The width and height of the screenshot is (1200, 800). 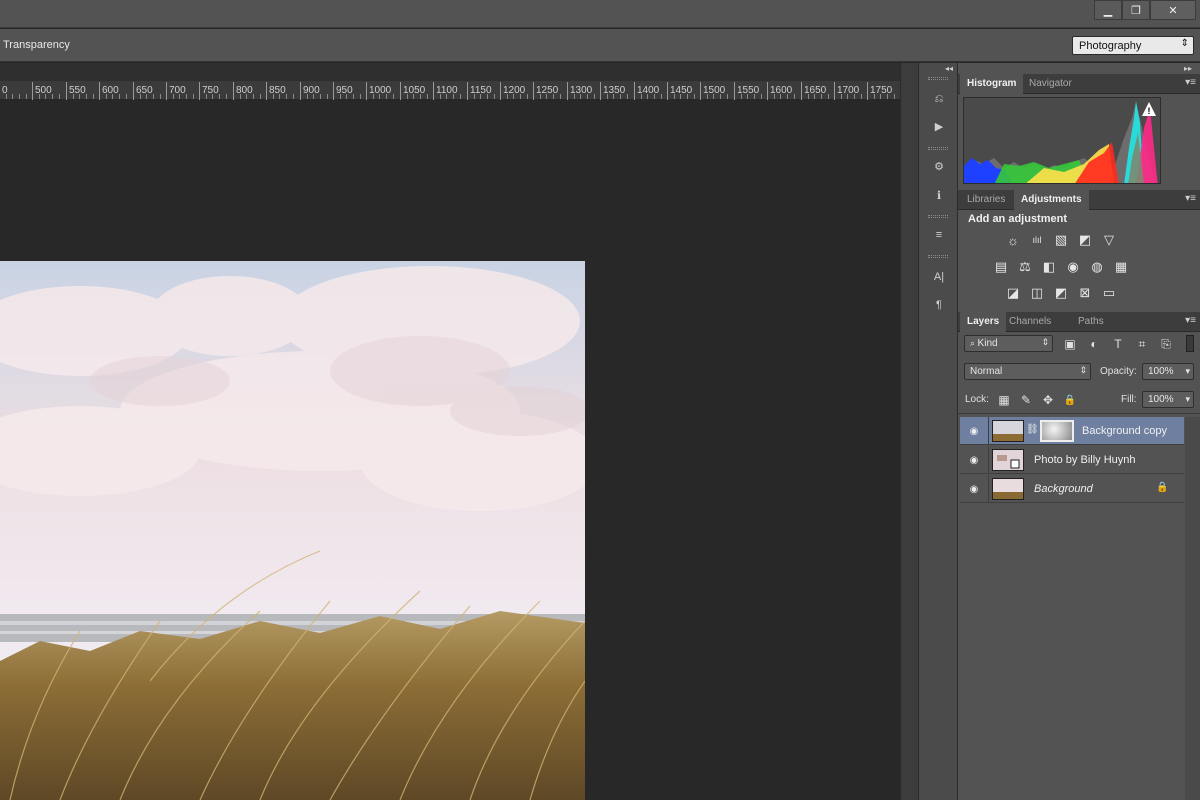 I want to click on smart-object-filter-icon: ⎘, so click(x=1166, y=344).